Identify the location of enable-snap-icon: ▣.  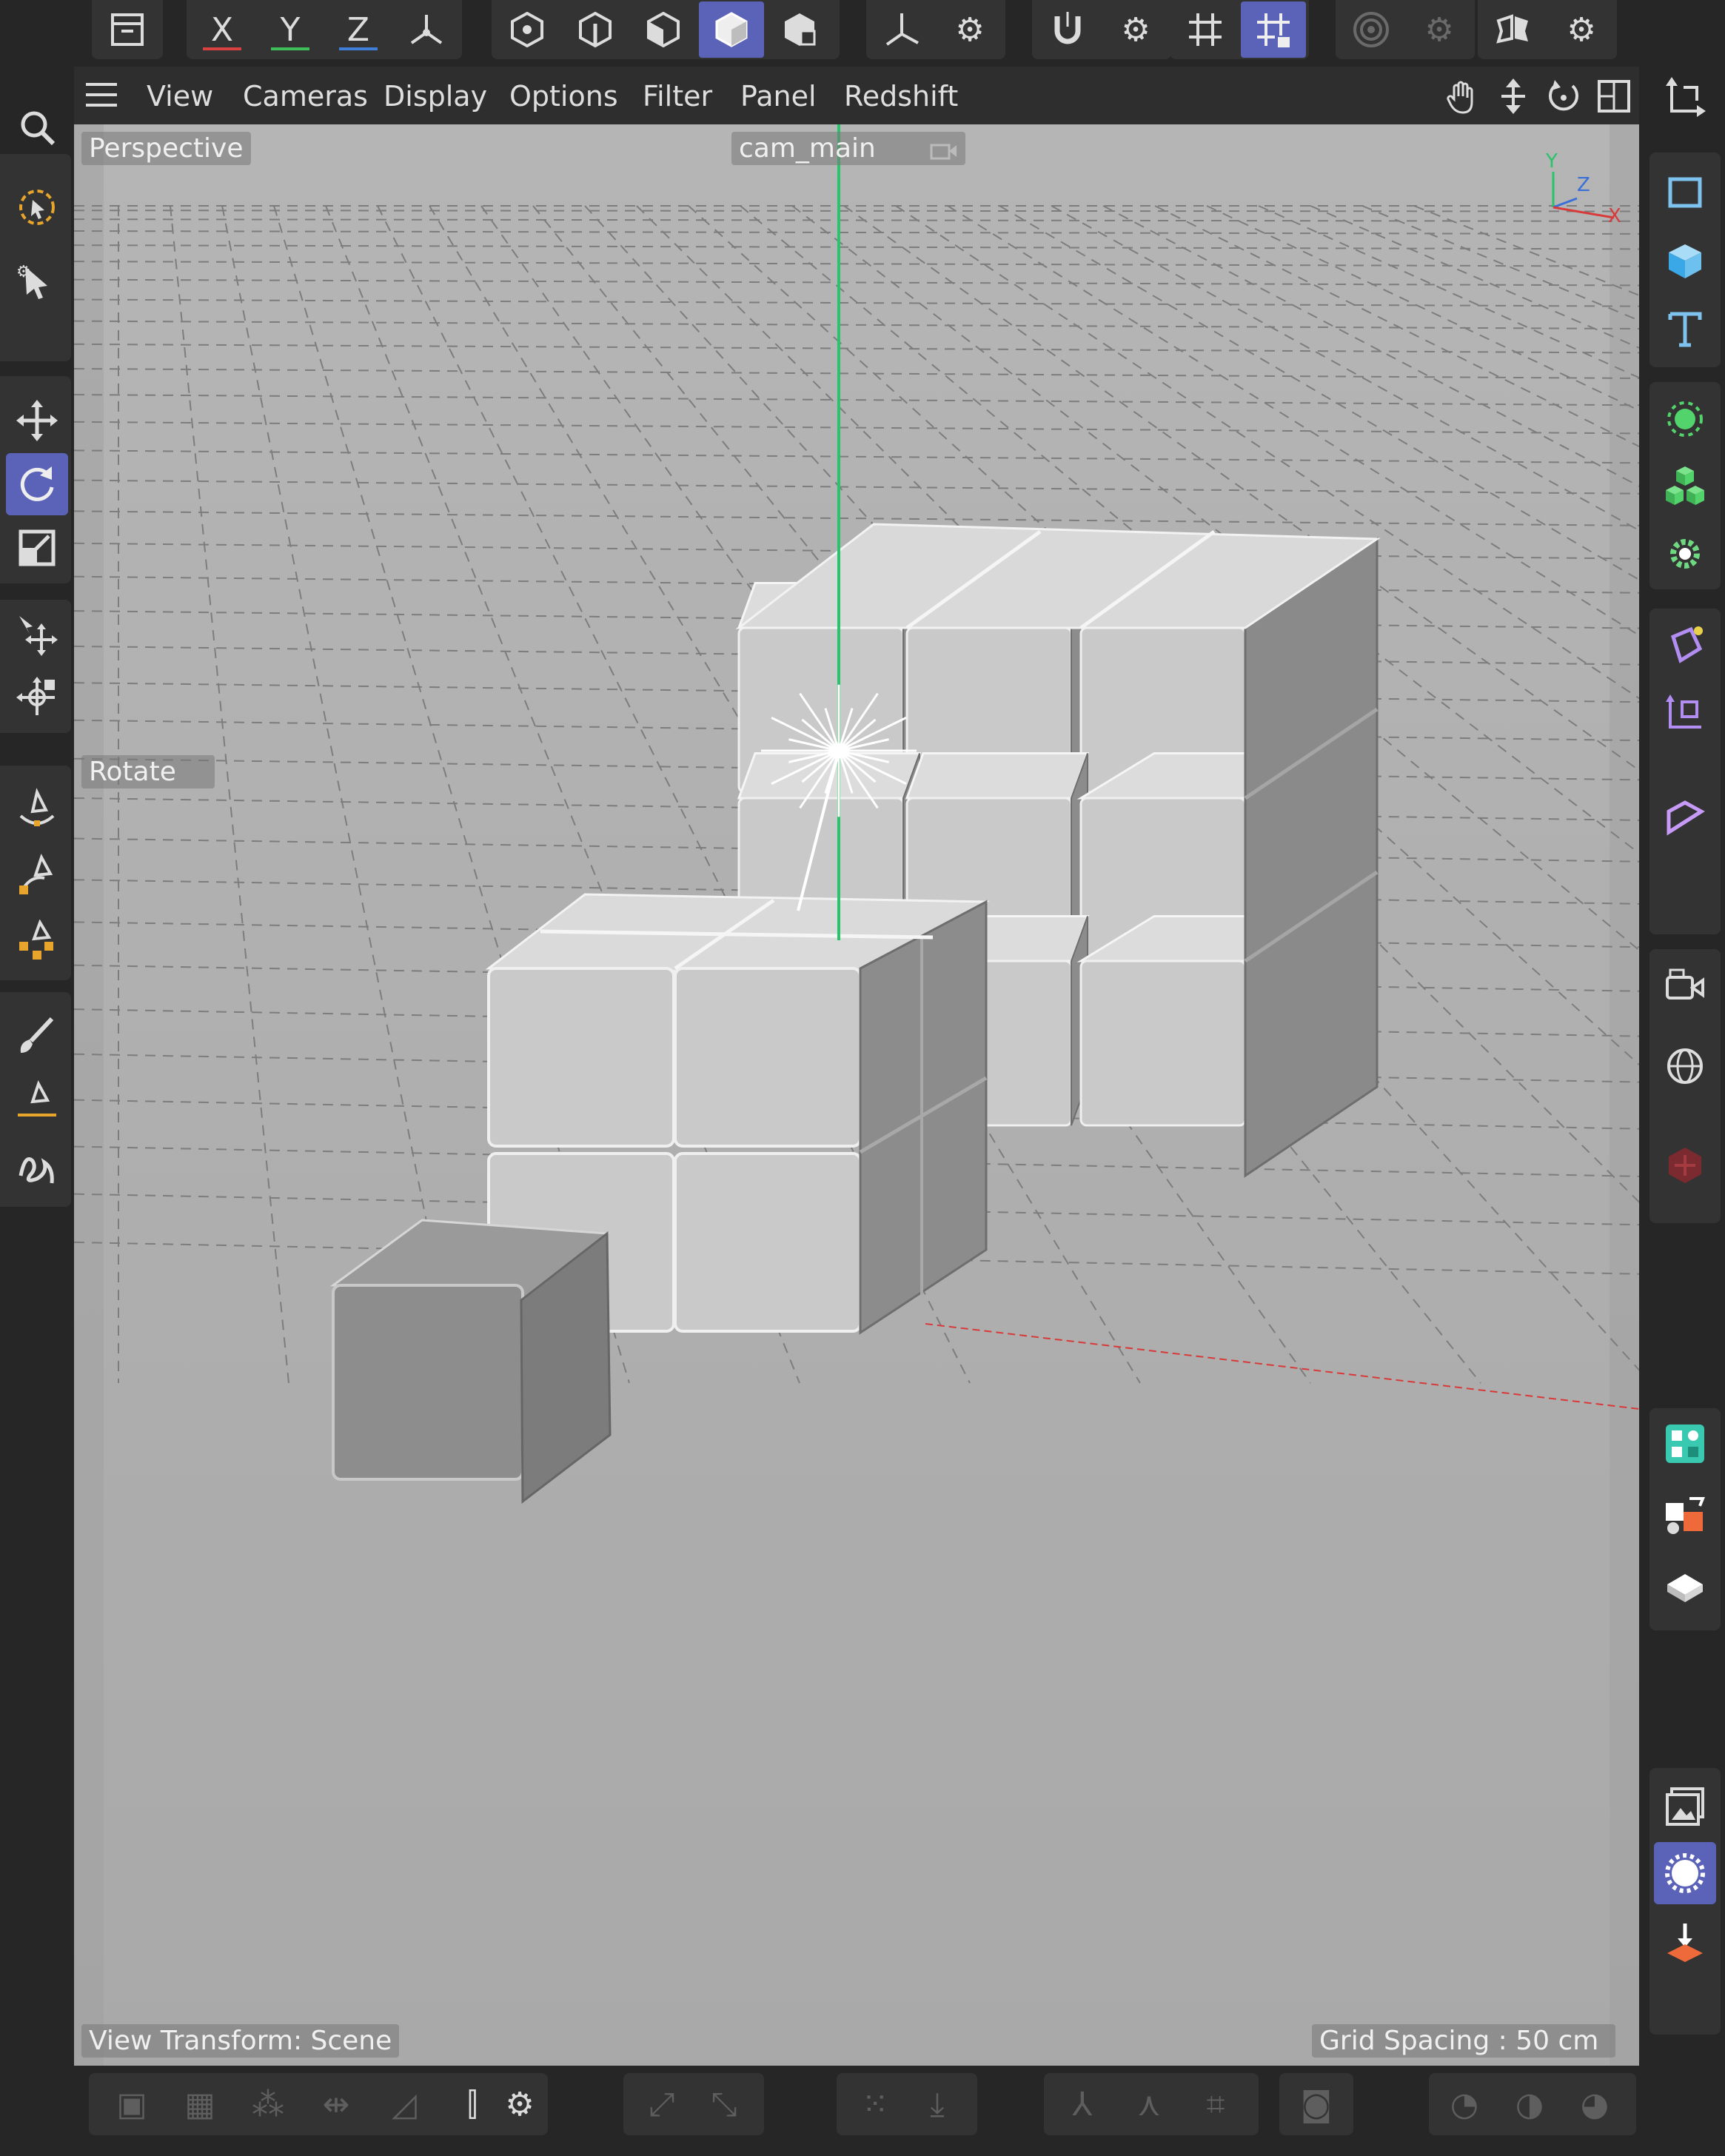
(132, 2104).